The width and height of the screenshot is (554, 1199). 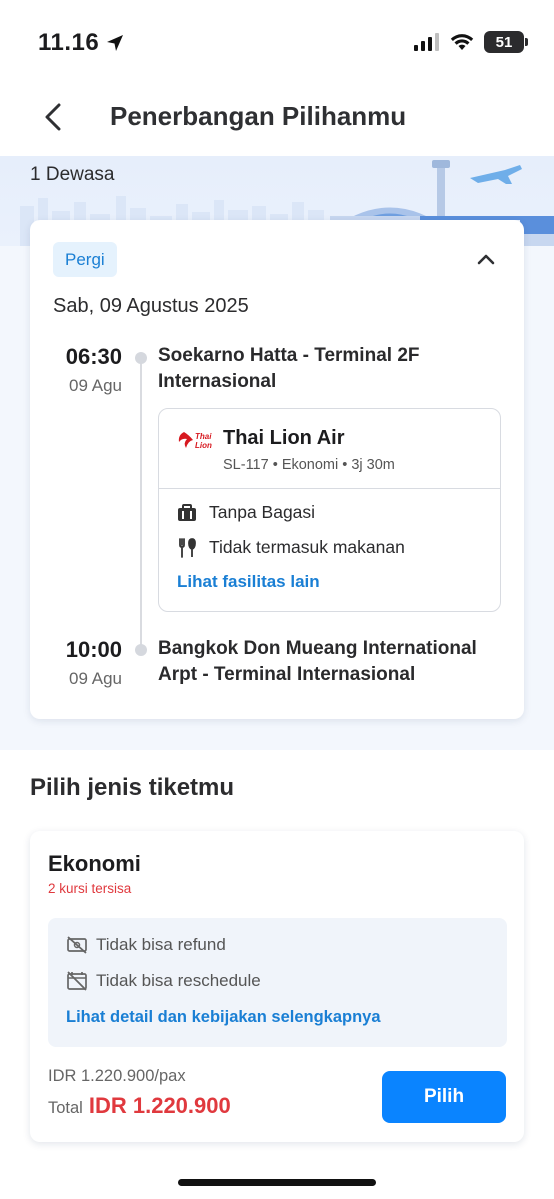 I want to click on chevron-up-icon, so click(x=486, y=259).